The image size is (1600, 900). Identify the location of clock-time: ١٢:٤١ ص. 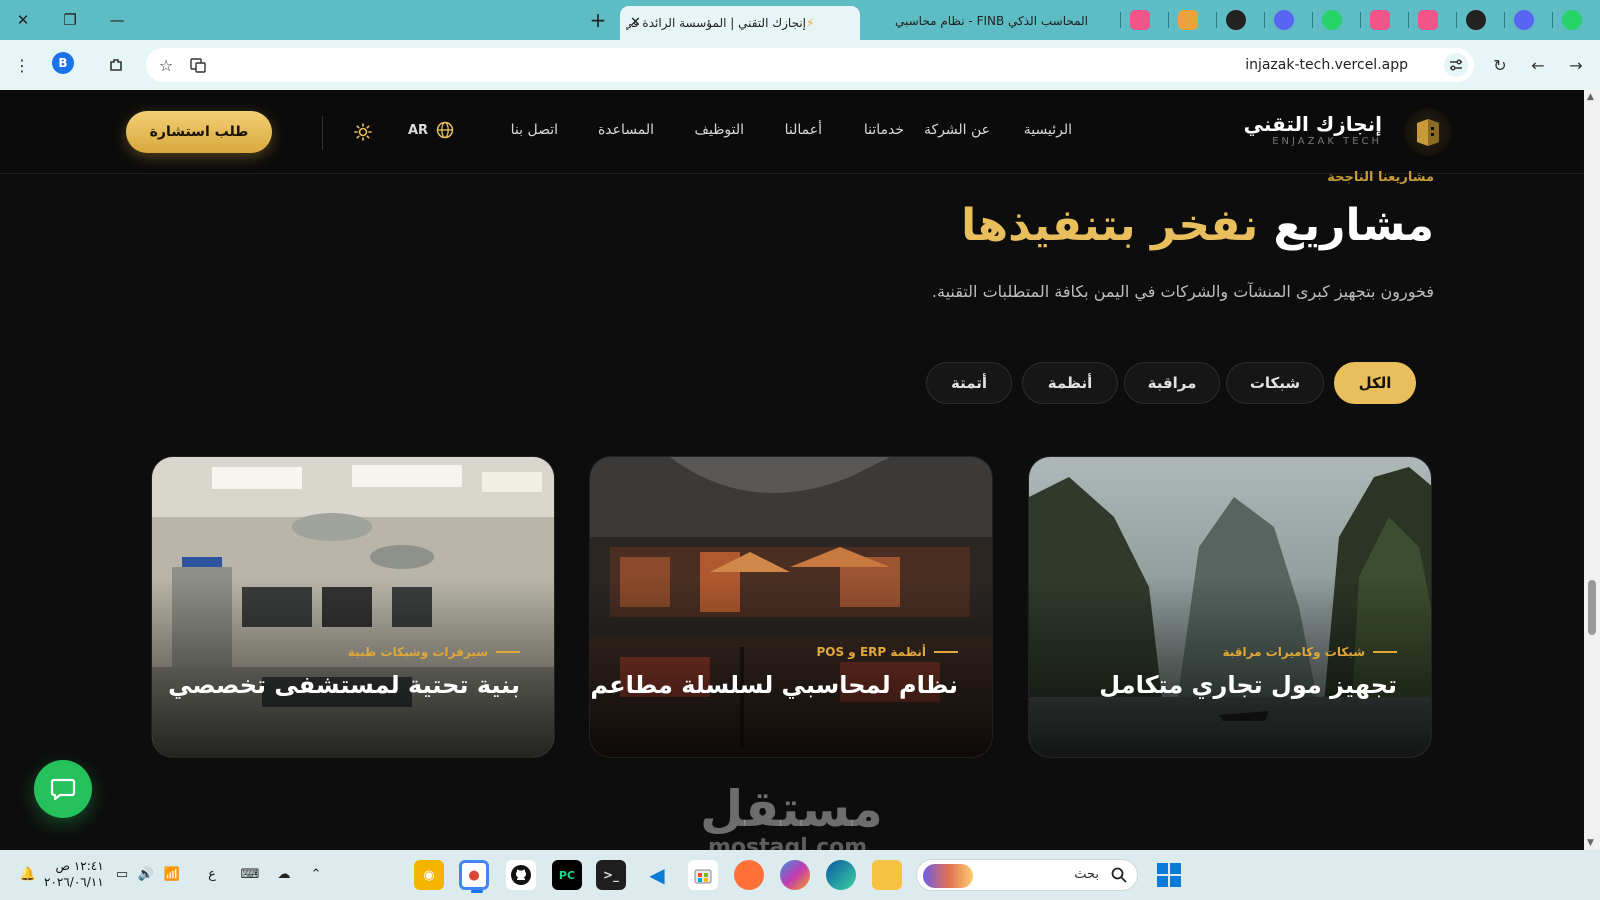
(79, 866).